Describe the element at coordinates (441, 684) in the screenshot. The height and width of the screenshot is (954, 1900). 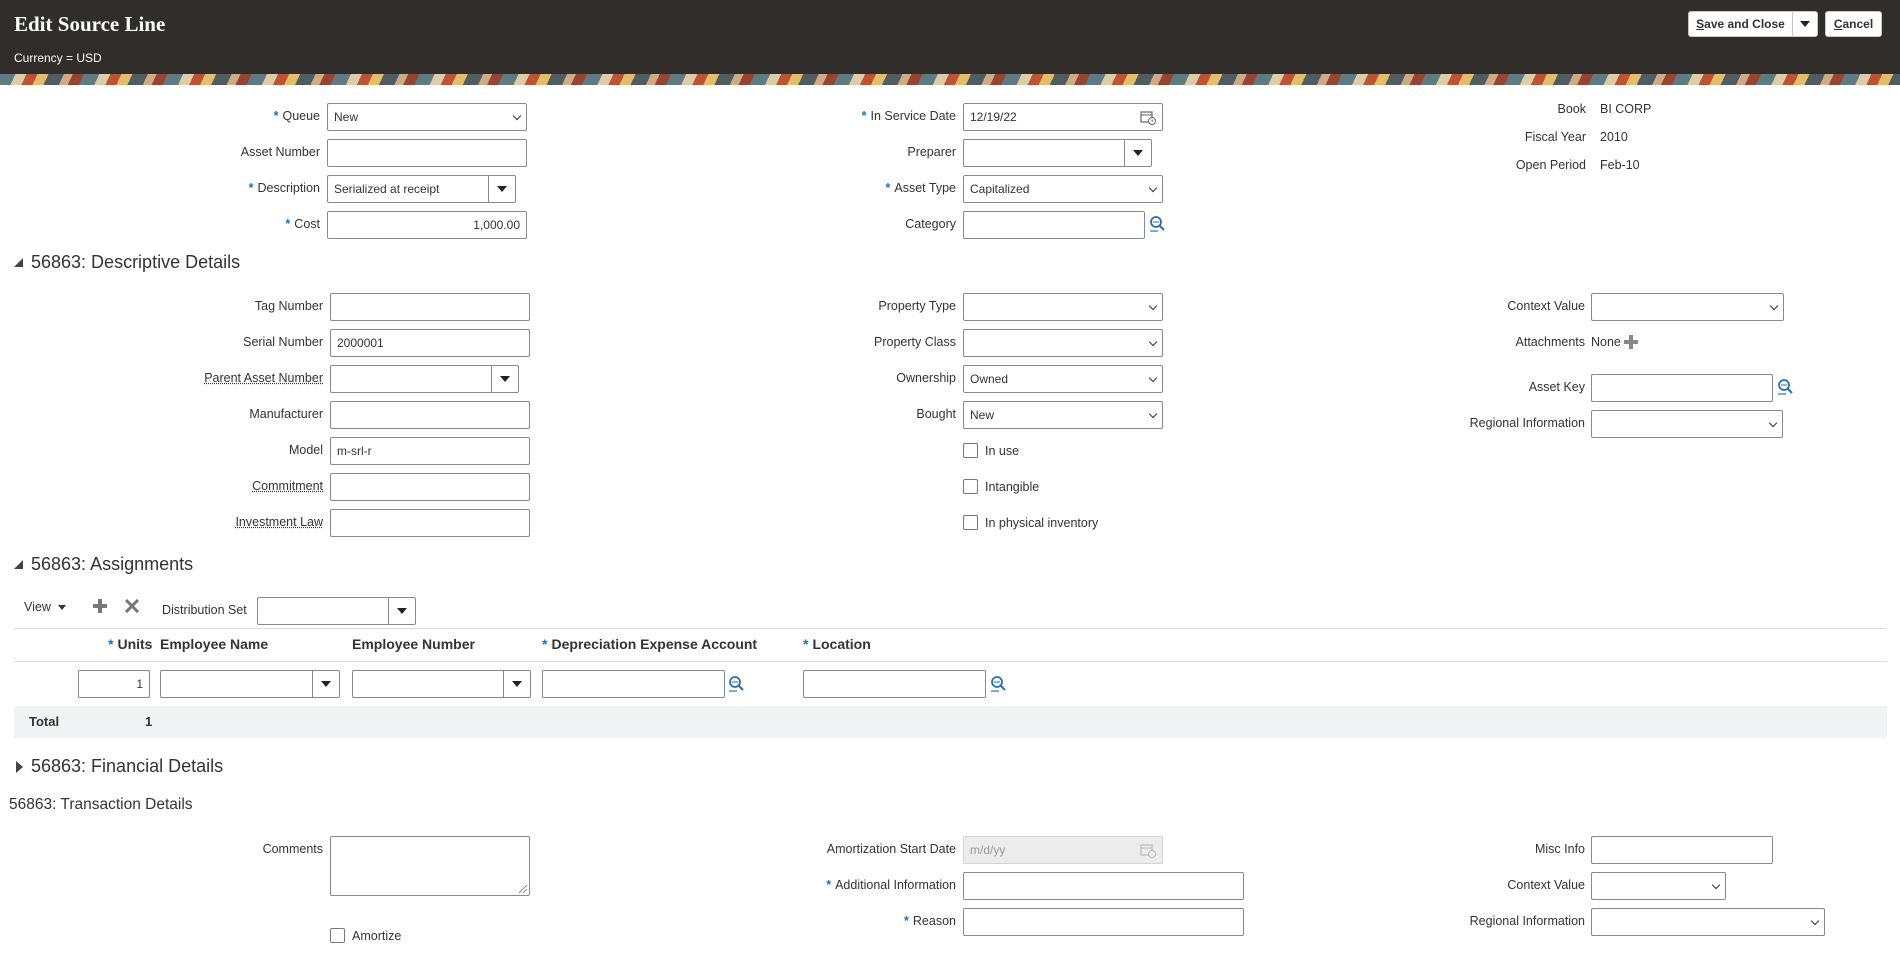
I see `employee-number-combobox` at that location.